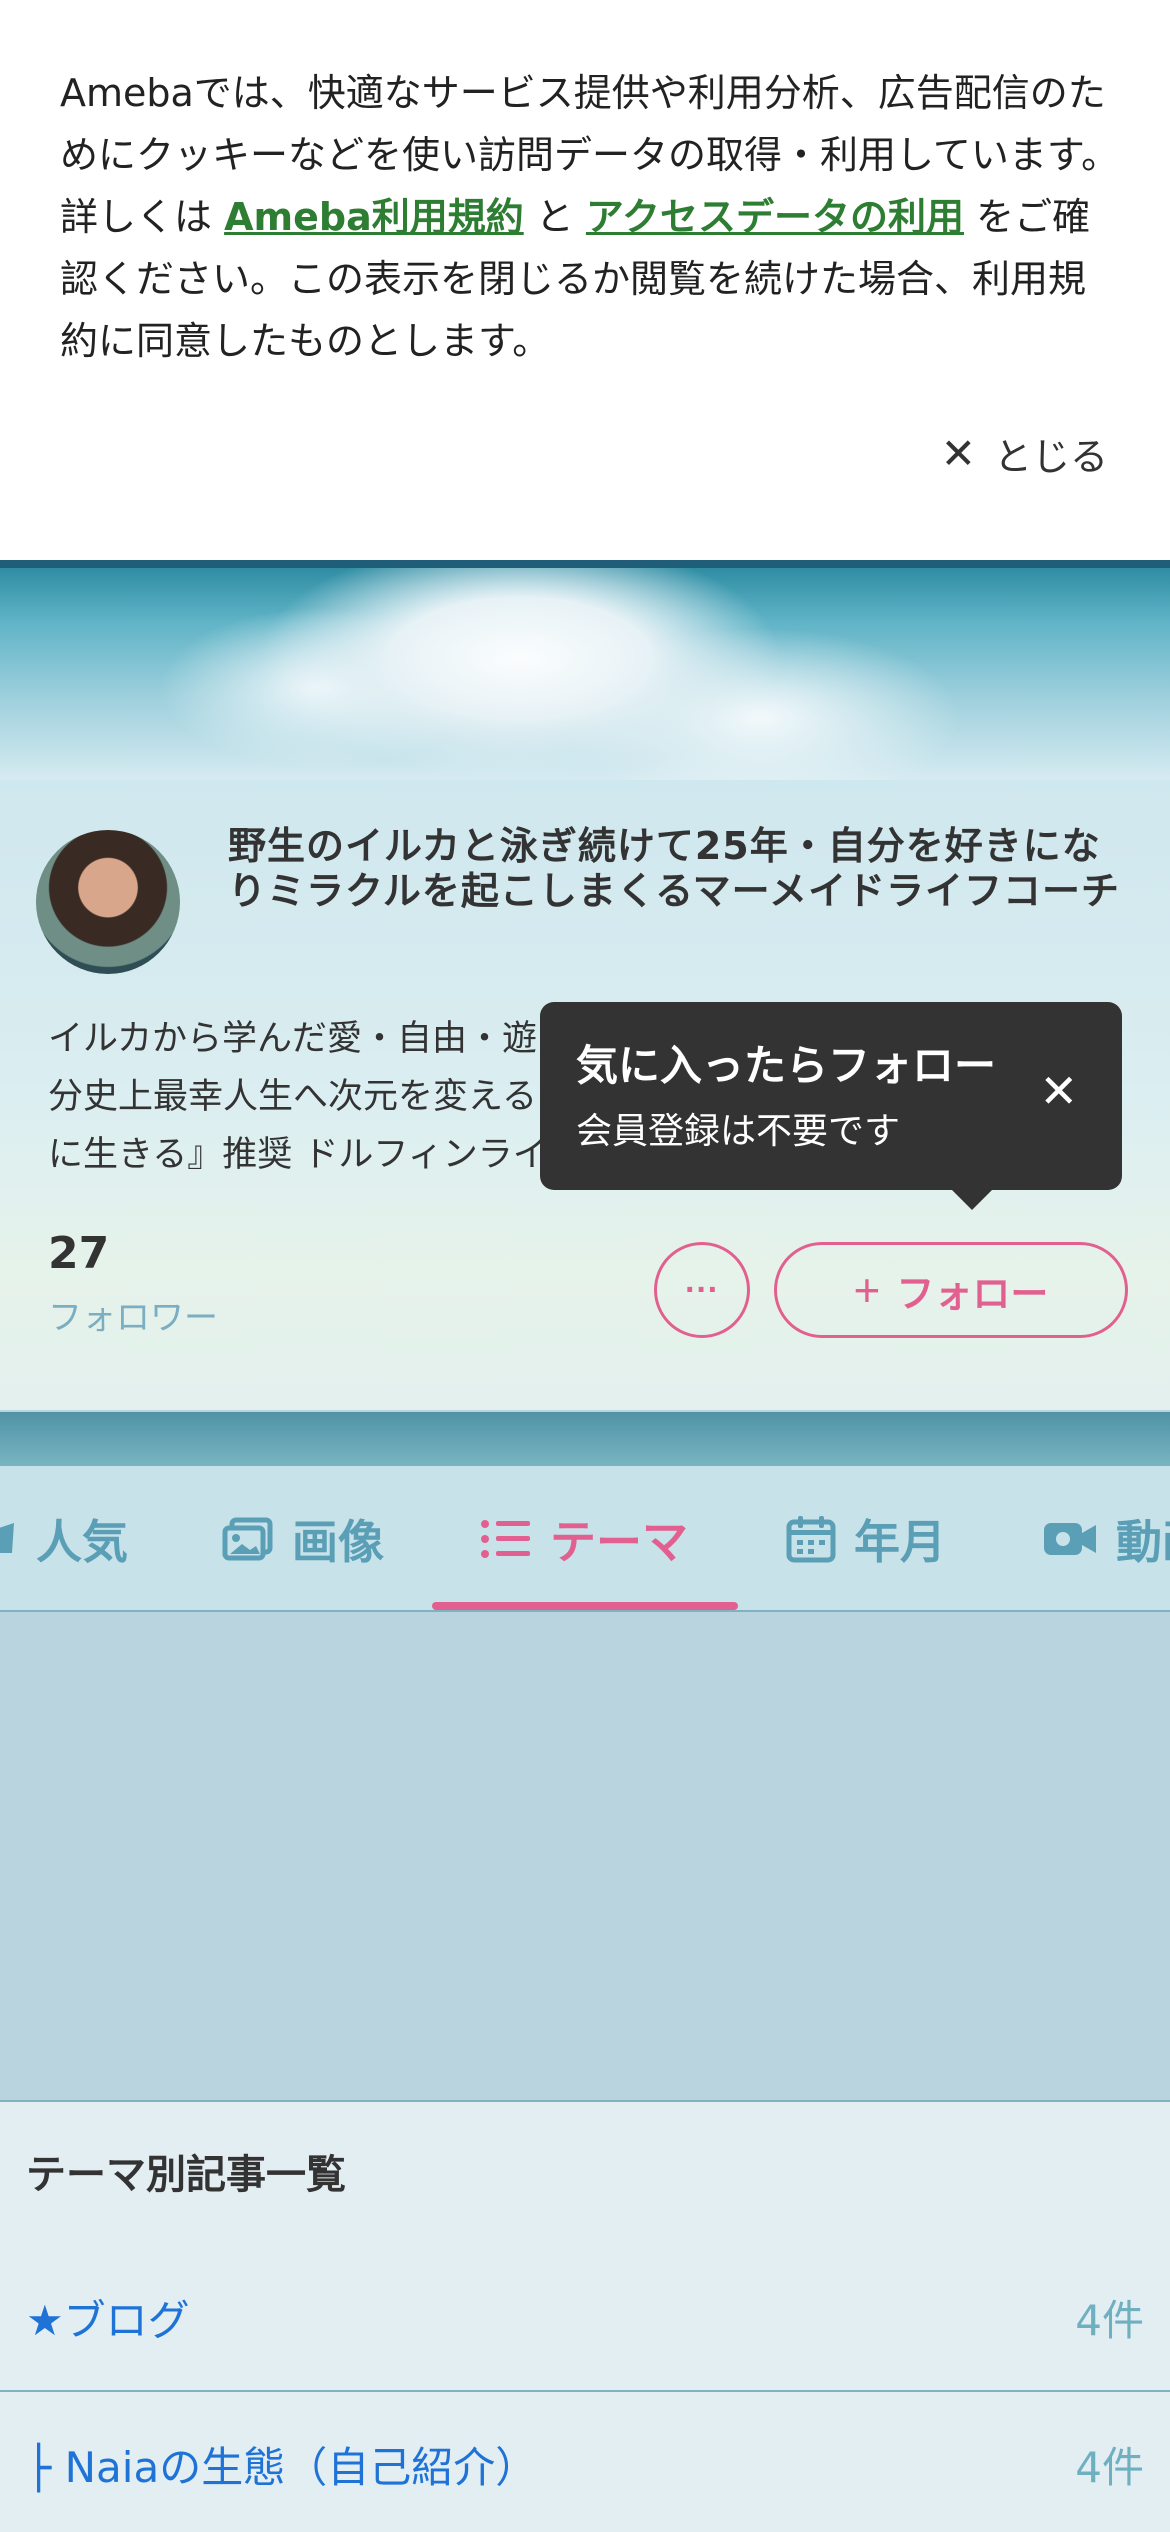 This screenshot has width=1170, height=2532. I want to click on tab-archive: 年月, so click(866, 1538).